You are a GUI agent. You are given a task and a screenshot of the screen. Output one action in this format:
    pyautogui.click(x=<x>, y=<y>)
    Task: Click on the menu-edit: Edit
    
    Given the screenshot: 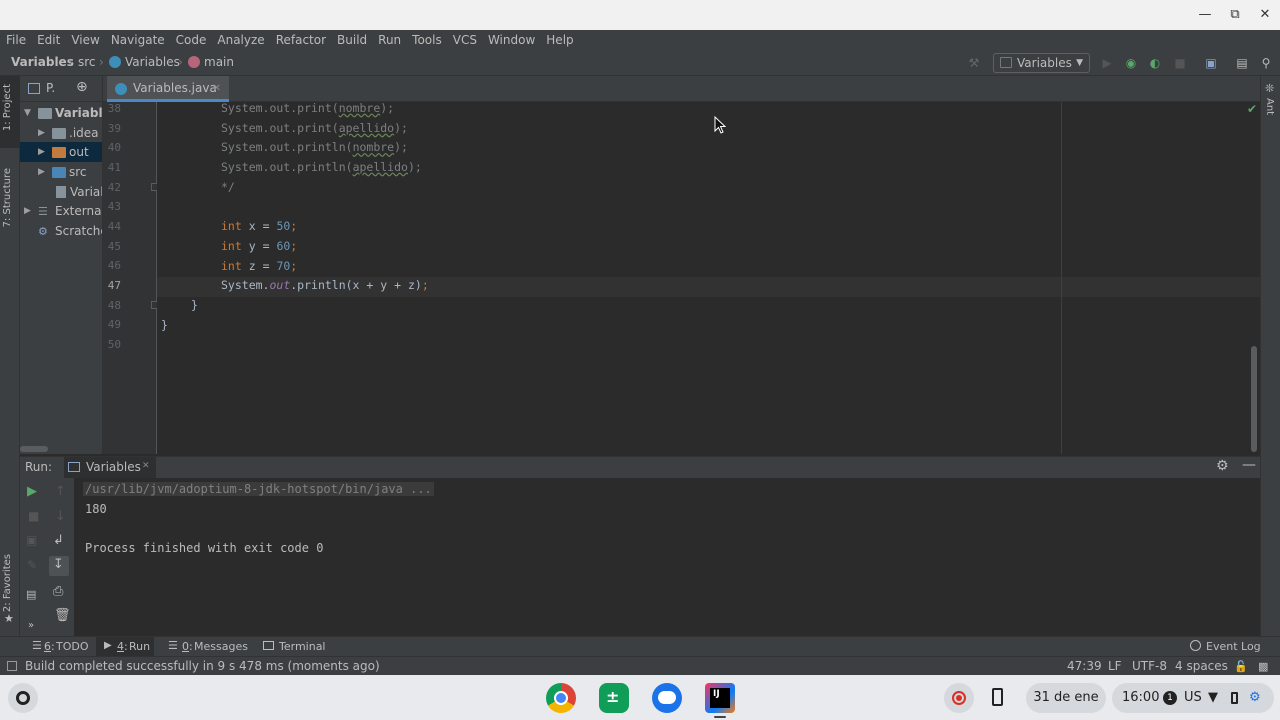 What is the action you would take?
    pyautogui.click(x=48, y=40)
    